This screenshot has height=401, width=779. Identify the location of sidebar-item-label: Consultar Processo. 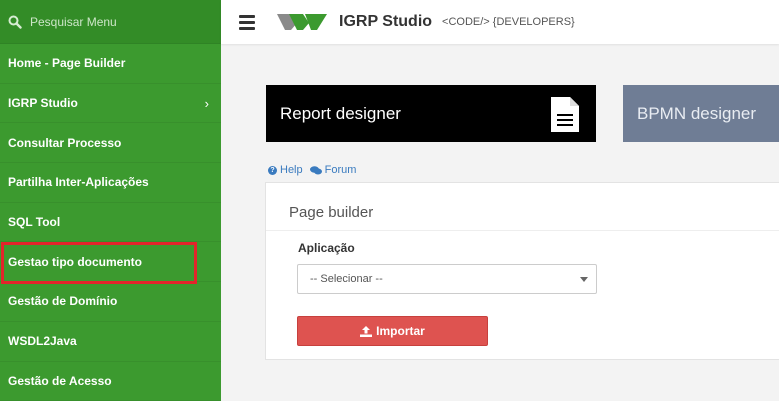
(65, 142).